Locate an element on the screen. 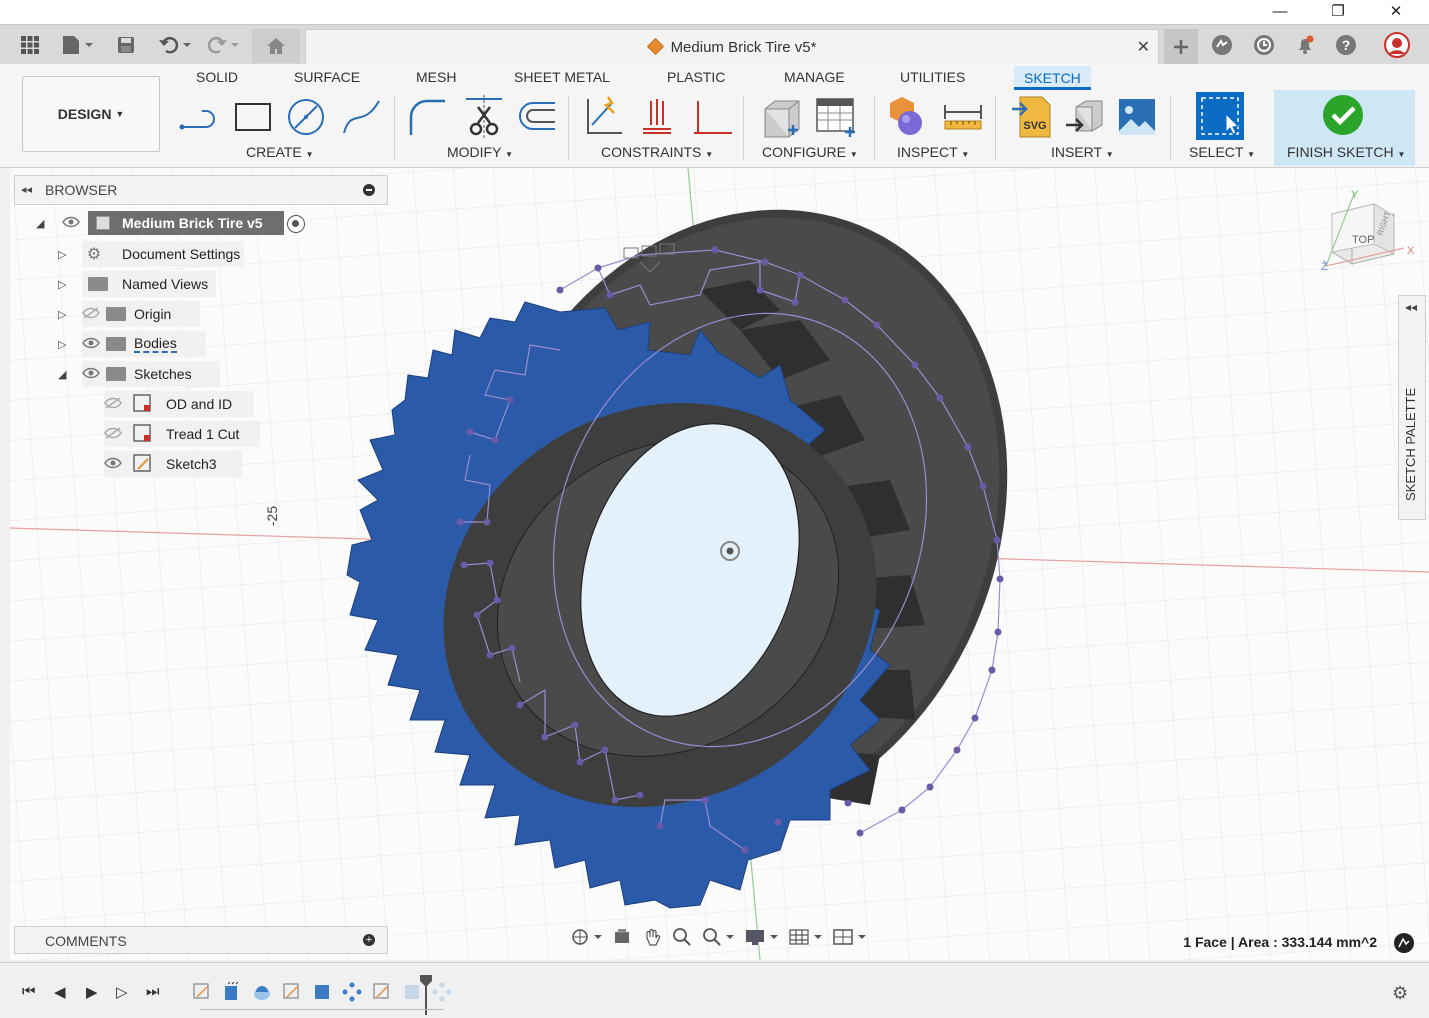 This screenshot has height=1018, width=1429. play-icon: ▶ is located at coordinates (92, 992).